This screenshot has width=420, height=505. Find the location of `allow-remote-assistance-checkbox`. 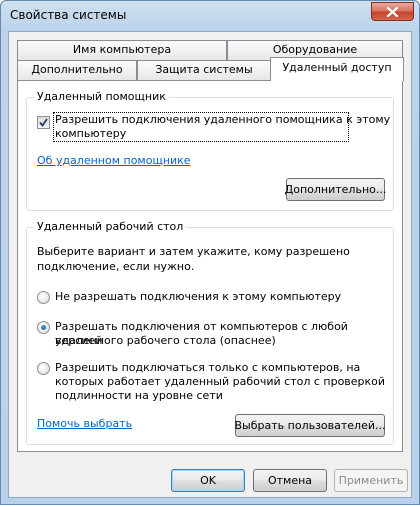

allow-remote-assistance-checkbox is located at coordinates (43, 122).